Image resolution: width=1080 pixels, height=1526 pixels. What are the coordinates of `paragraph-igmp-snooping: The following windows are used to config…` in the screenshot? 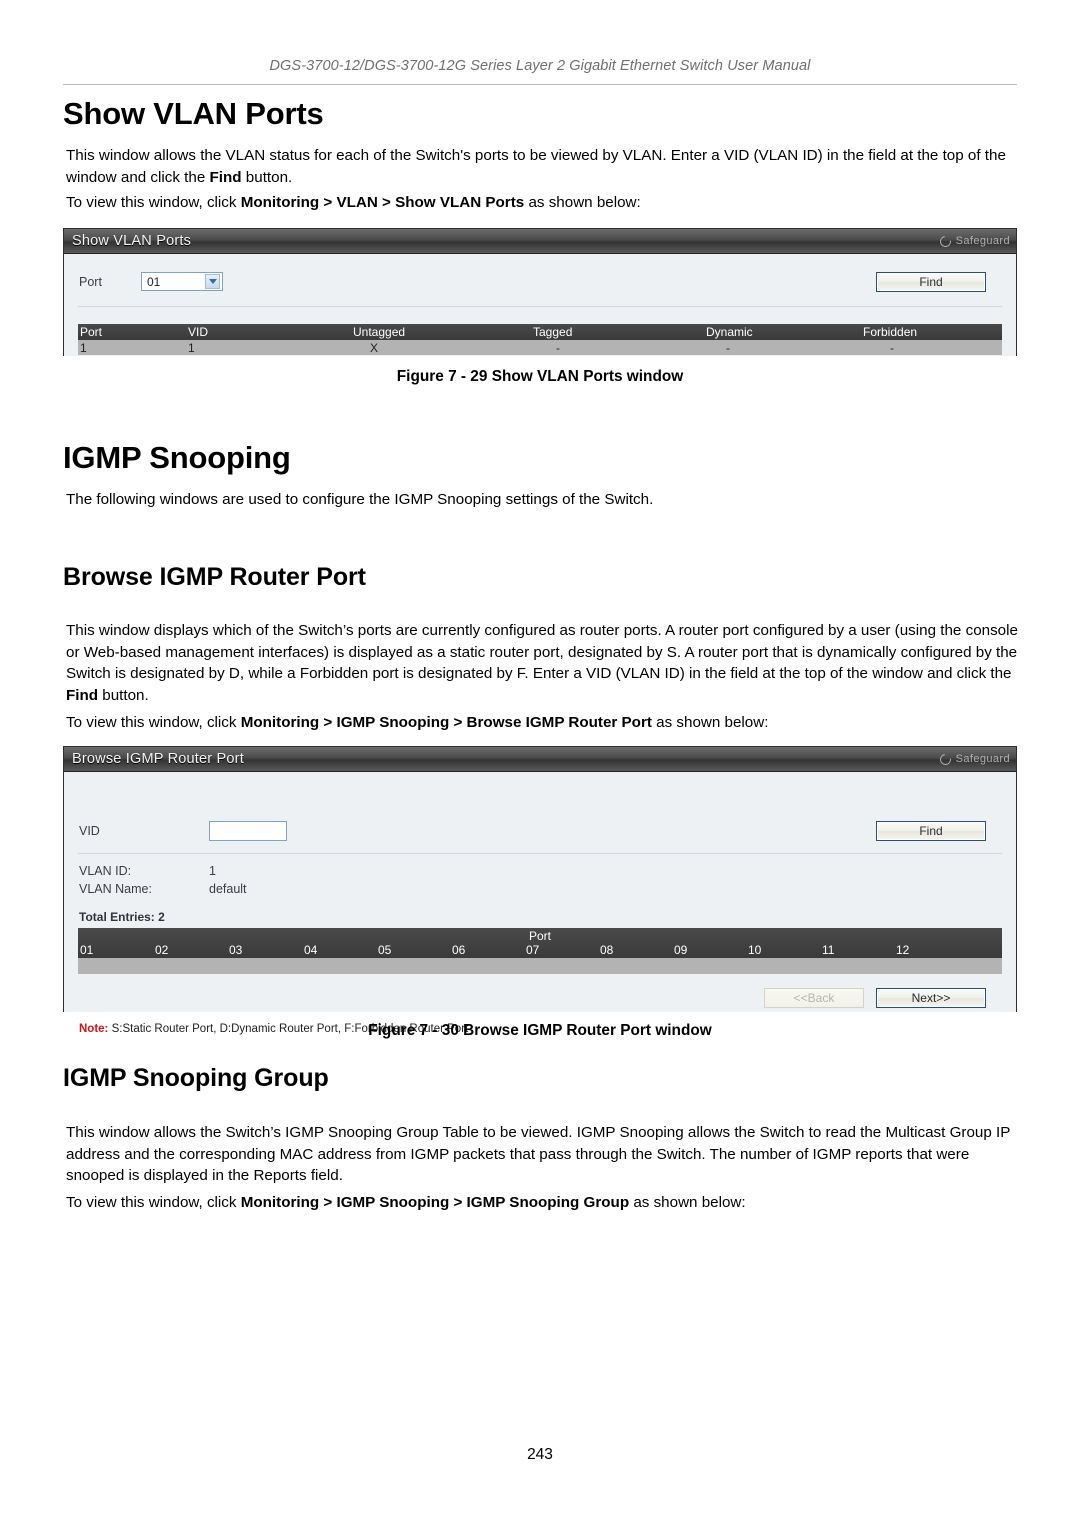 It's located at (360, 499).